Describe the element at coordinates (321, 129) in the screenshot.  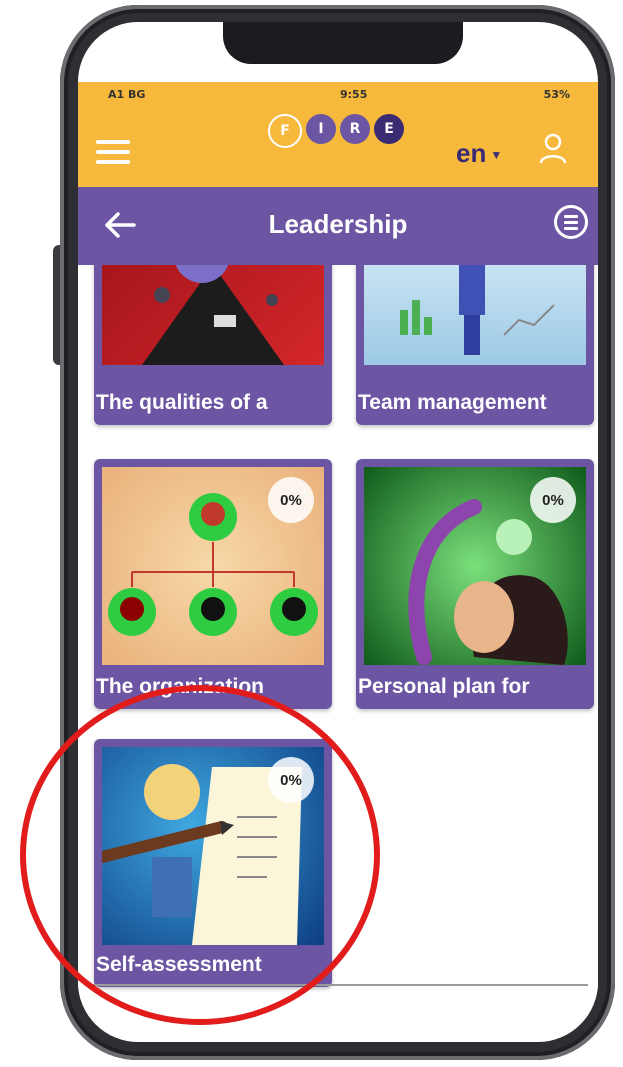
I see `logo-letter-i: I` at that location.